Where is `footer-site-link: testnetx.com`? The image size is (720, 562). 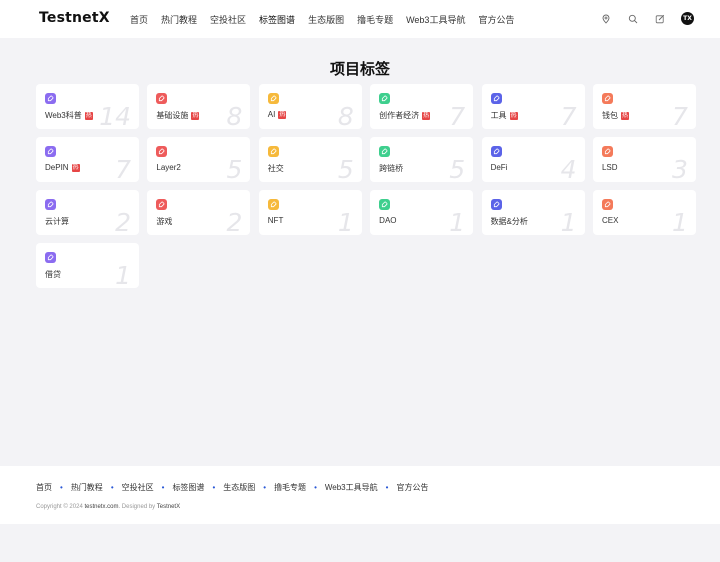
footer-site-link: testnetx.com is located at coordinates (101, 507).